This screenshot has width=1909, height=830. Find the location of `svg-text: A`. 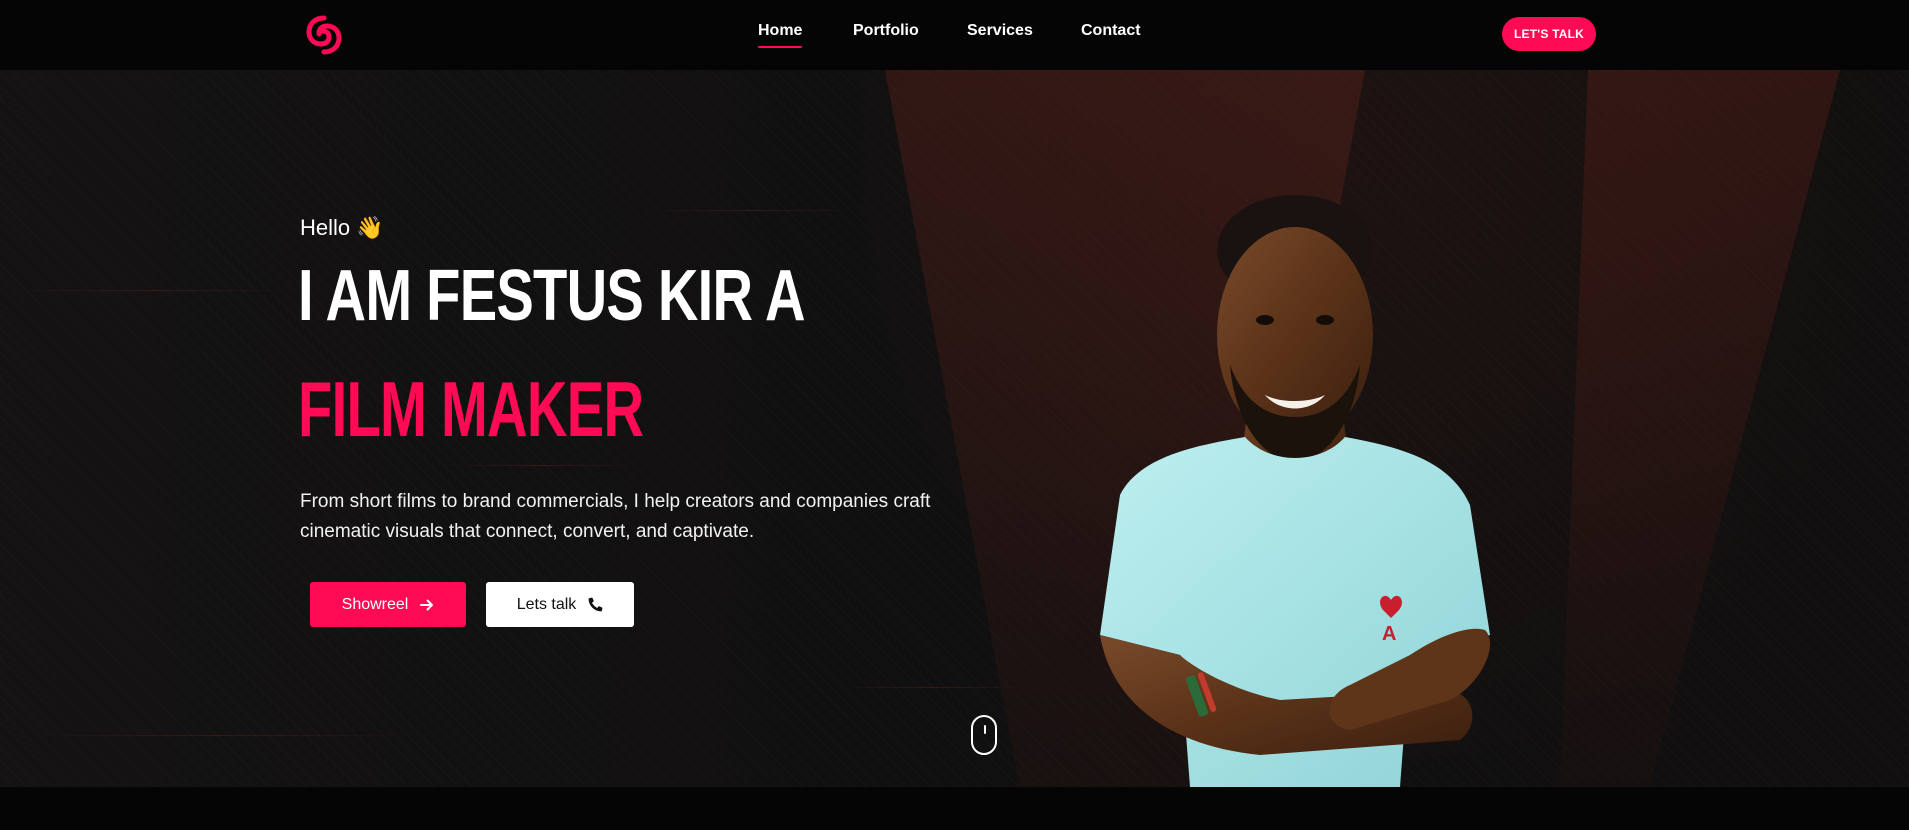

svg-text: A is located at coordinates (1389, 634).